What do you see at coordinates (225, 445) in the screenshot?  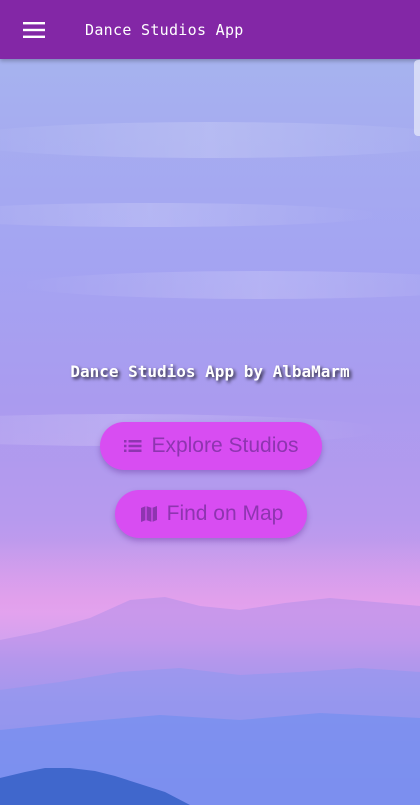 I see `explore-studios-label: Explore Studios` at bounding box center [225, 445].